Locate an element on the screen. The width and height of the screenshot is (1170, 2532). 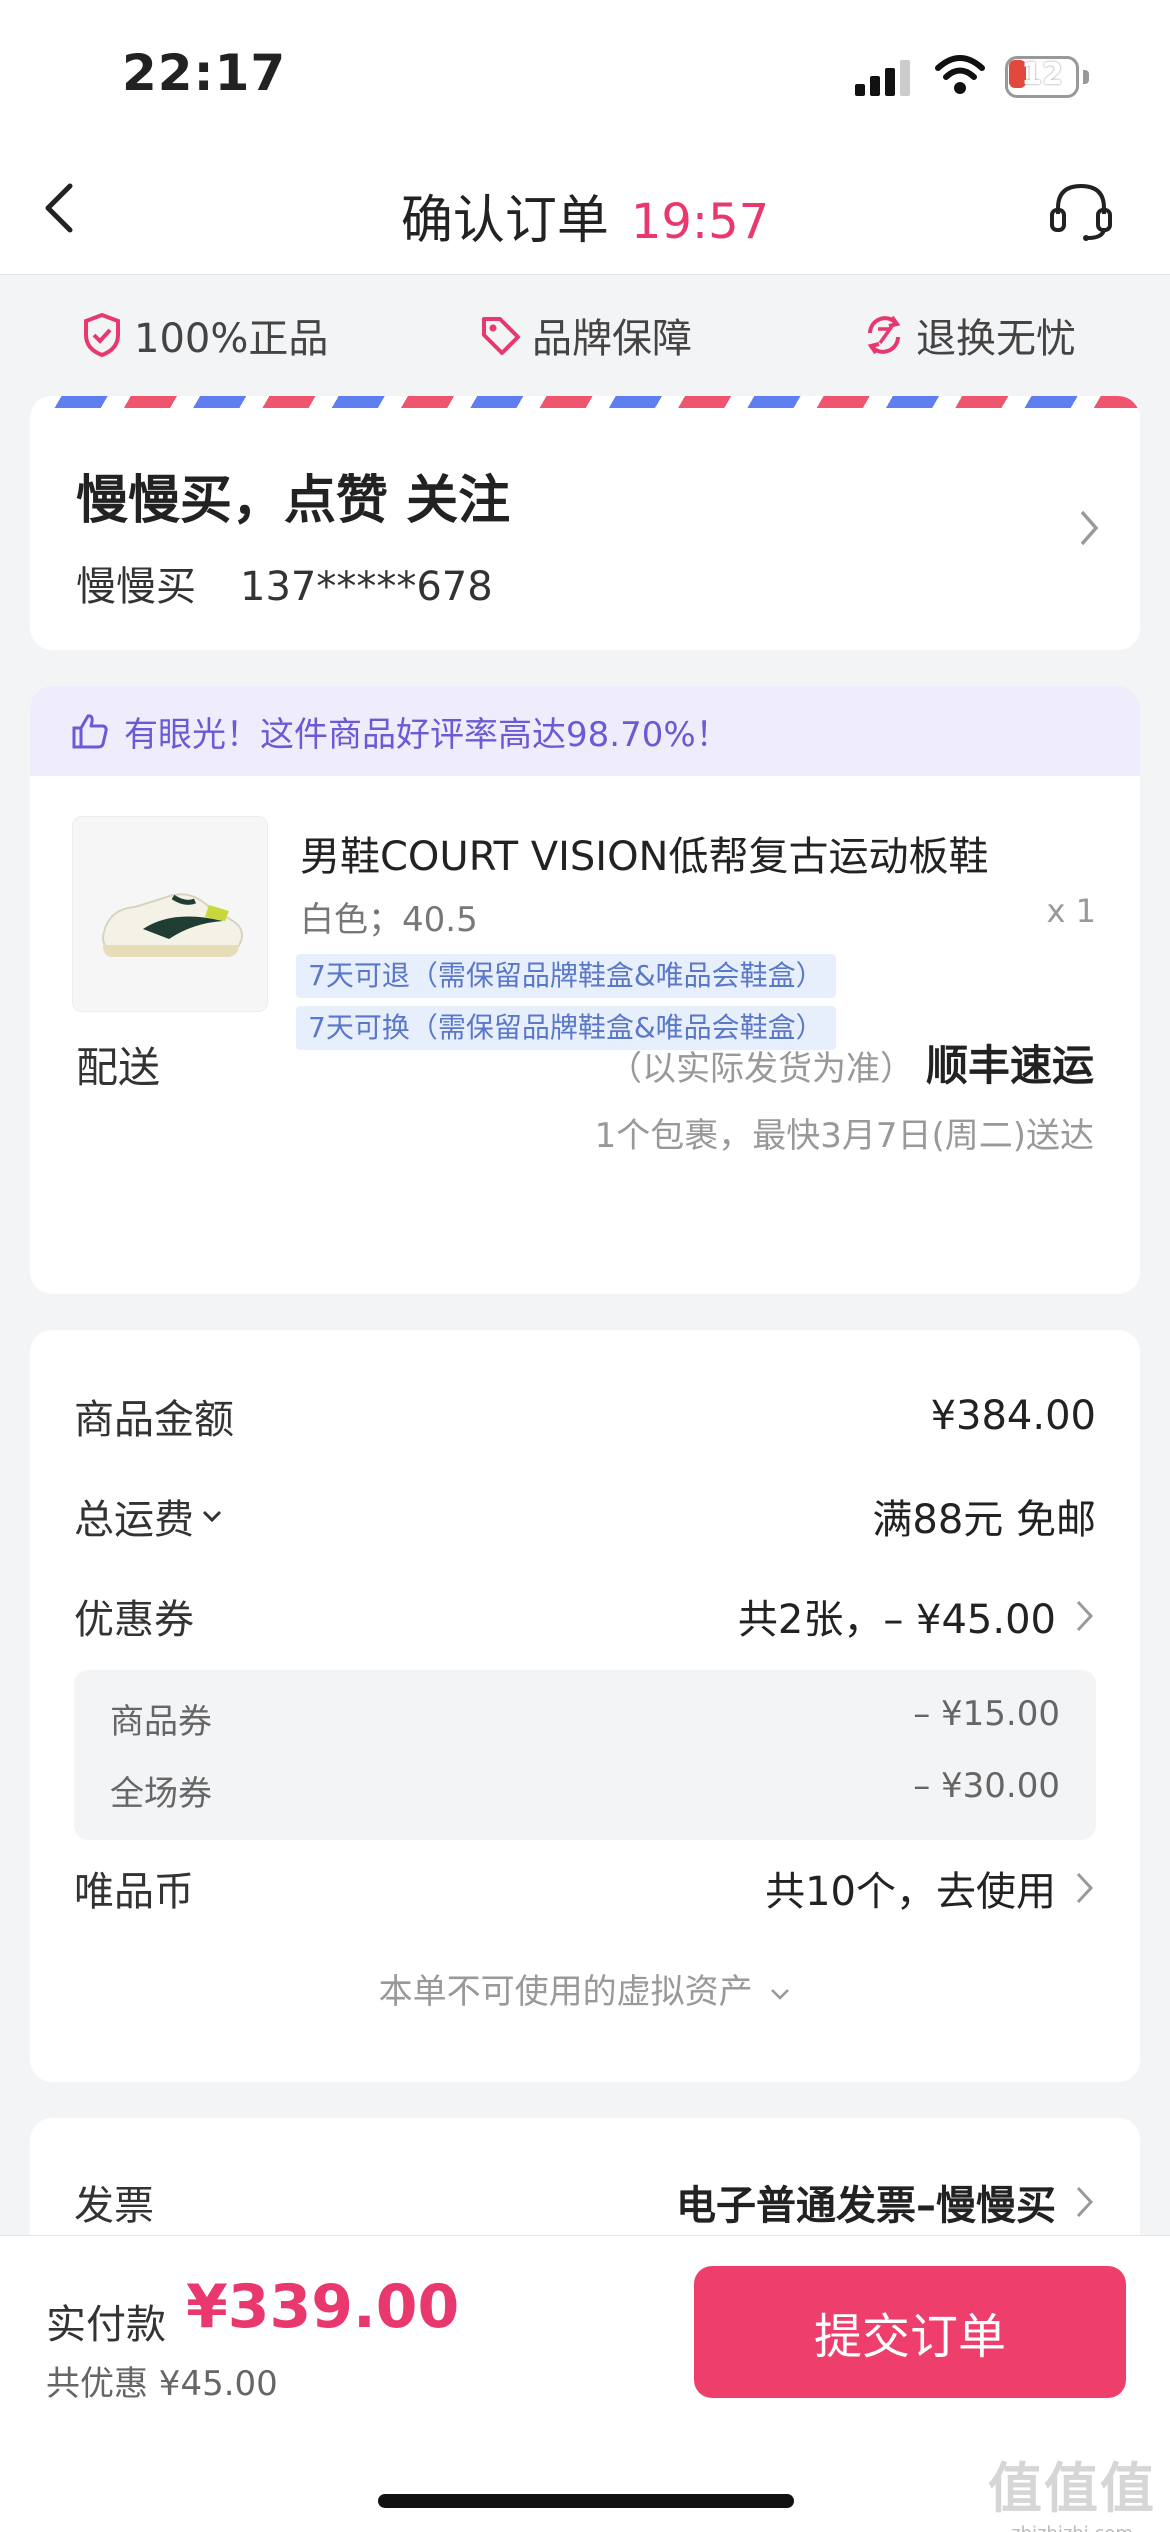
vip-coin-row: 唯品币 共10个，去使用 is located at coordinates (585, 1888).